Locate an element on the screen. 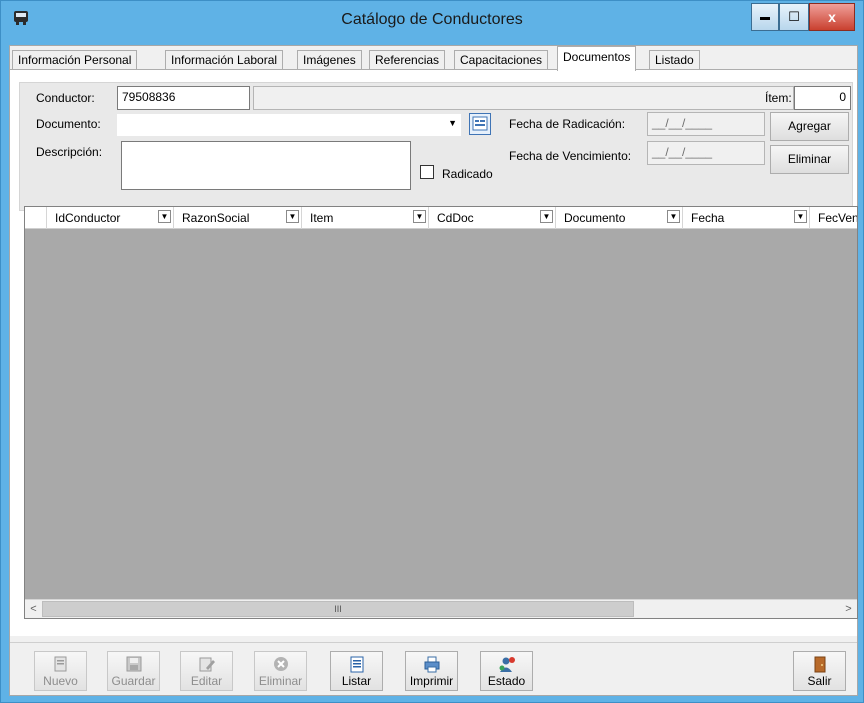 The width and height of the screenshot is (864, 703). conductor-name-field is located at coordinates (523, 98).